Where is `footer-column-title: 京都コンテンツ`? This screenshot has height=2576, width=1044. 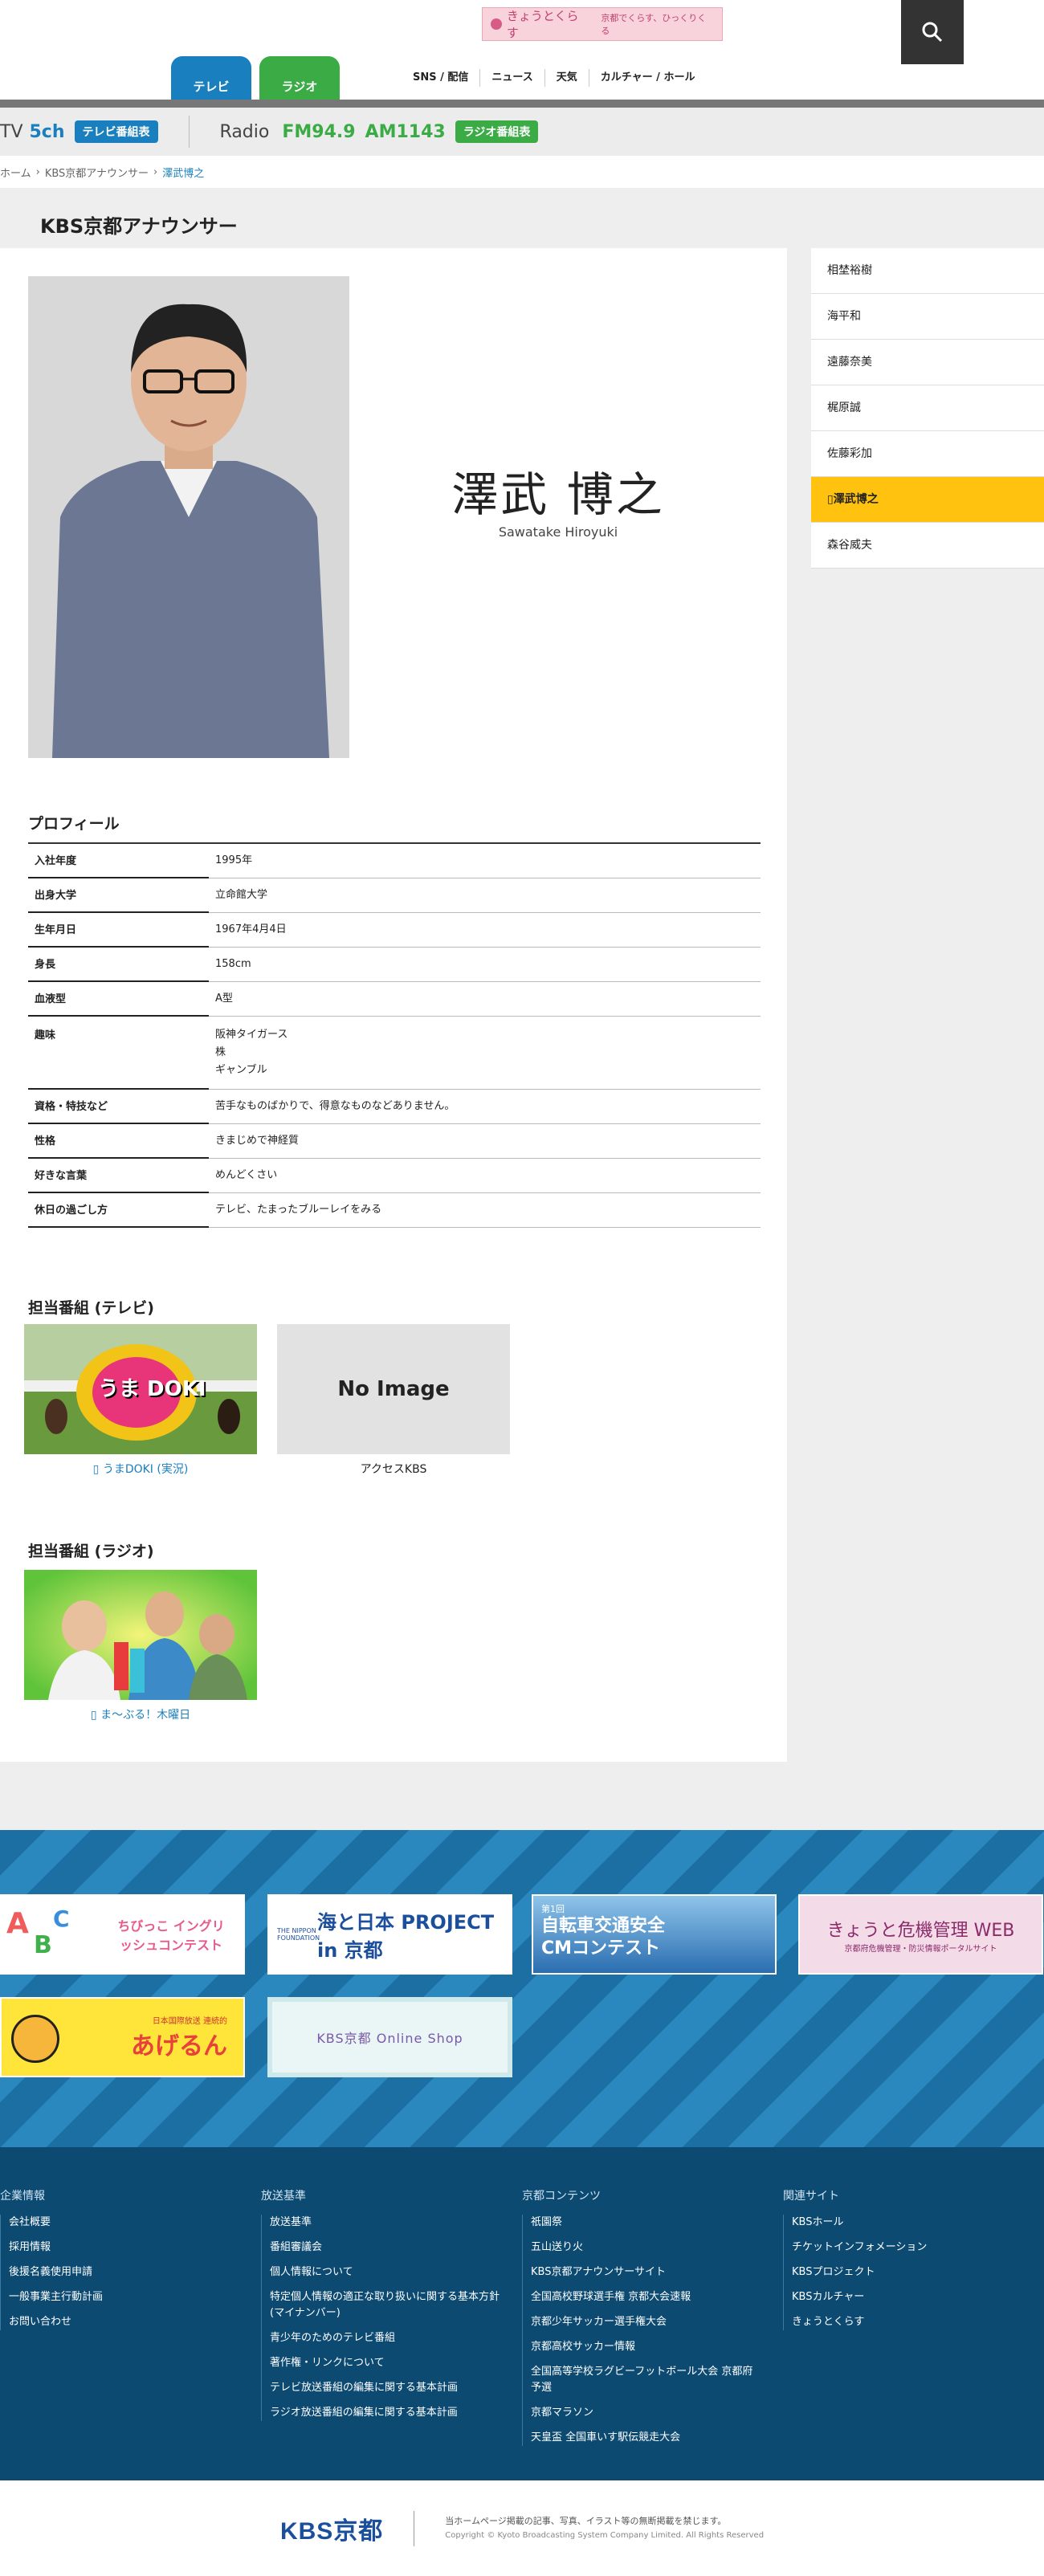
footer-column-title: 京都コンテンツ is located at coordinates (561, 2196).